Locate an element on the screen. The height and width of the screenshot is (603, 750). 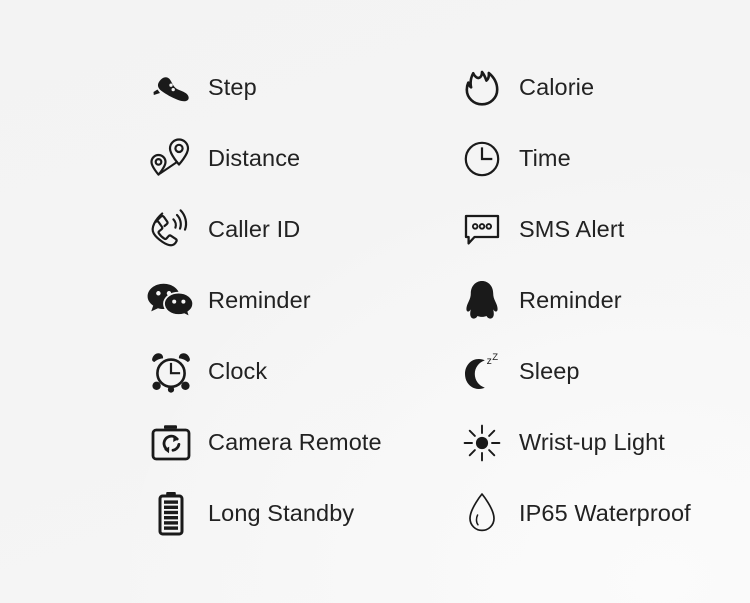
feature-item-caller-id: Caller ID is located at coordinates (292, 229).